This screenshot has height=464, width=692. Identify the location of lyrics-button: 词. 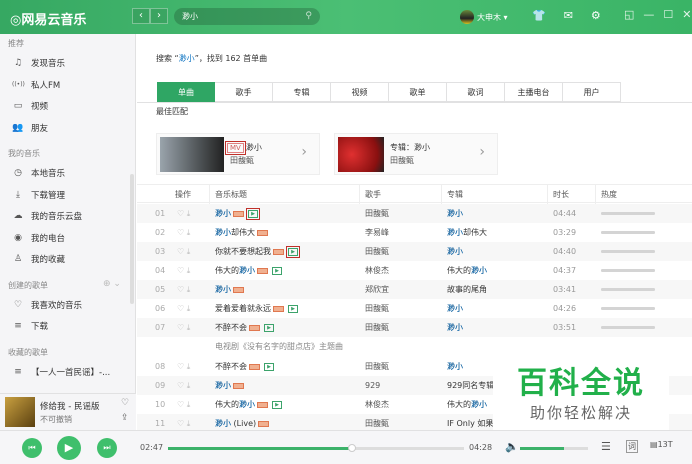
(632, 446).